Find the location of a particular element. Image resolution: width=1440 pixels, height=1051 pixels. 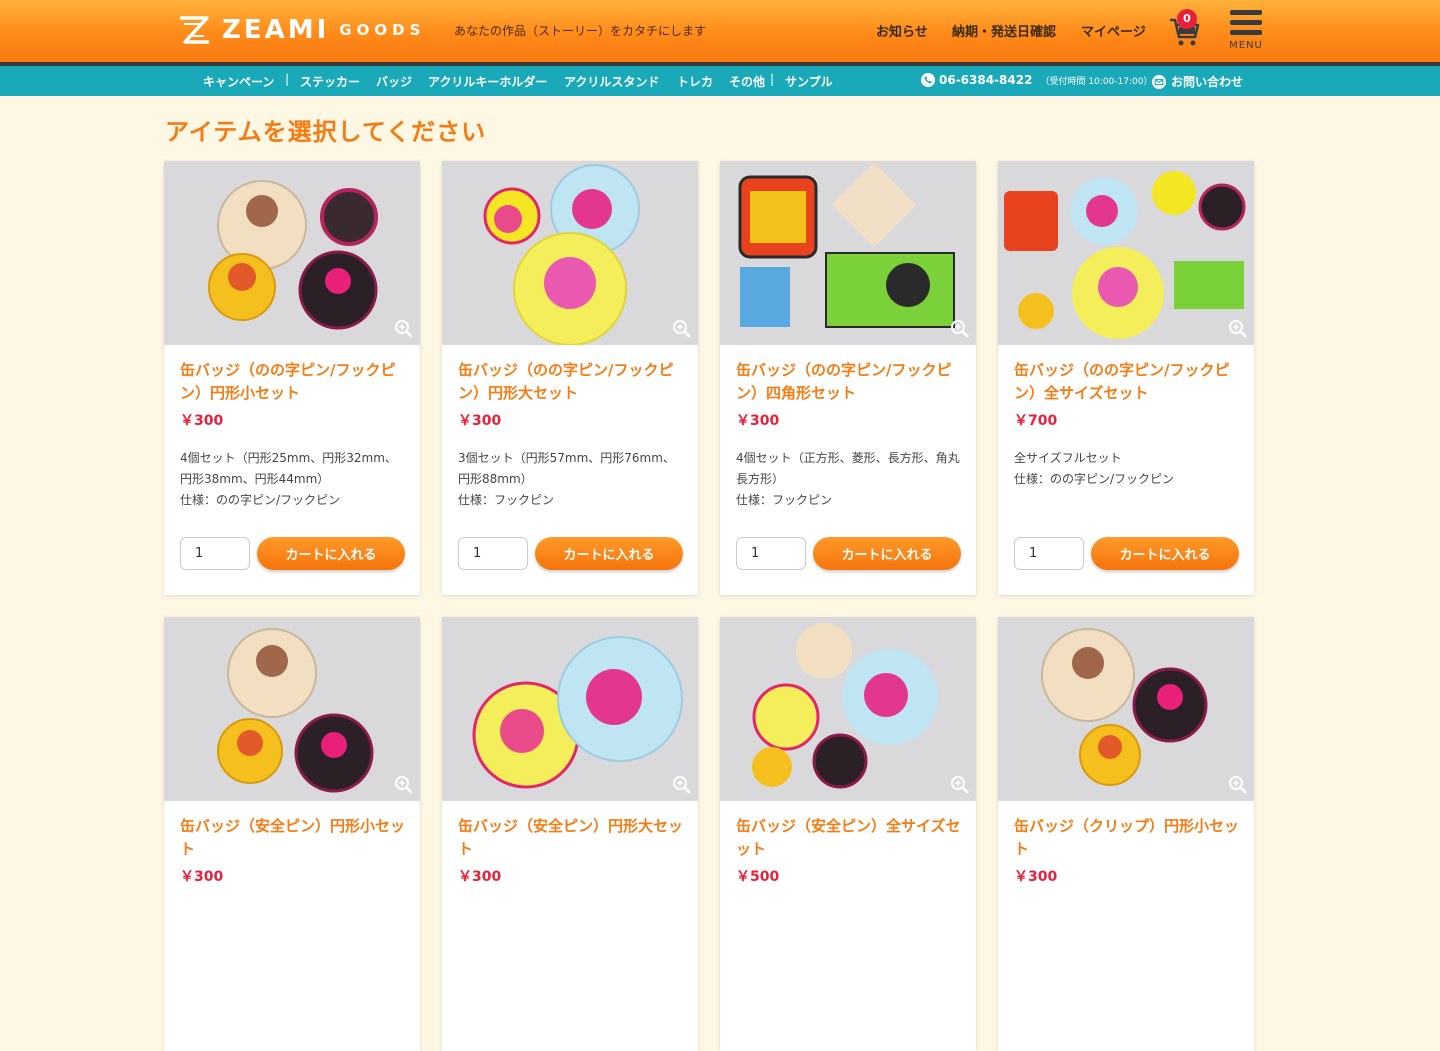

phone-info: 06-6384-8422 （受付時間 10:00-17:00） is located at coordinates (1036, 80).